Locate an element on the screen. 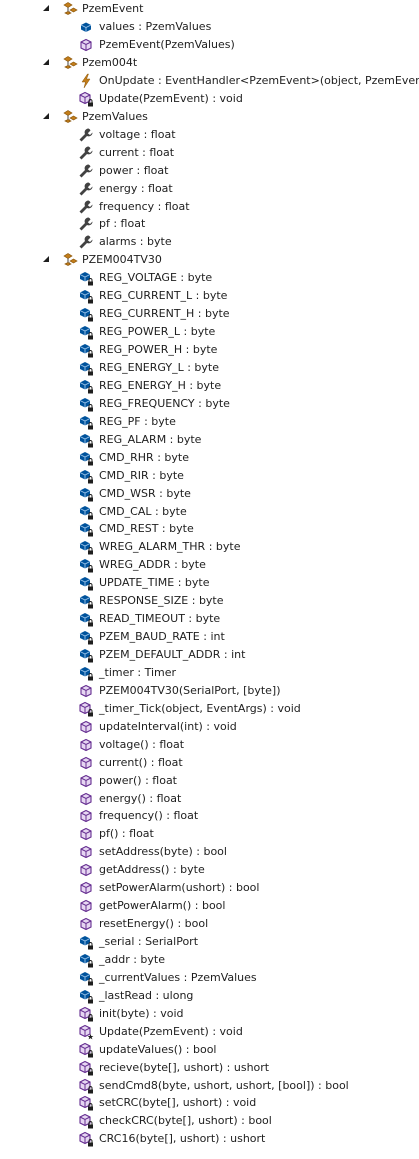 This screenshot has height=1159, width=419. member-node: REG_FREQUENCY : byte is located at coordinates (209, 404).